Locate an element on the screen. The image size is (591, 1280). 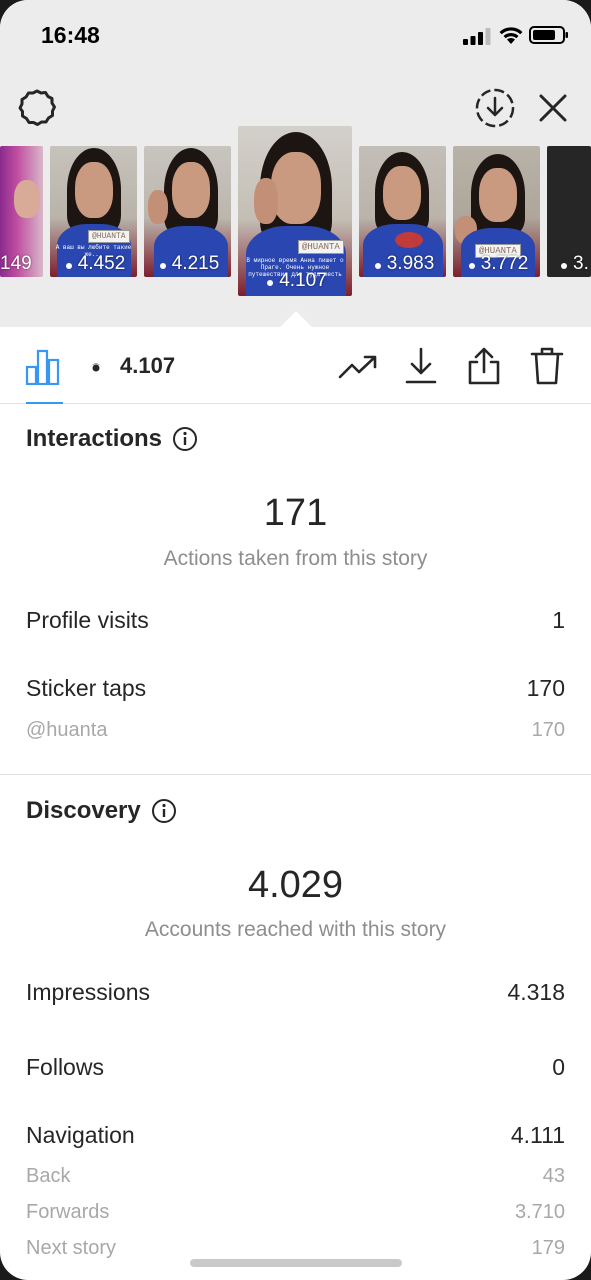
settings-button is located at coordinates (37, 108).